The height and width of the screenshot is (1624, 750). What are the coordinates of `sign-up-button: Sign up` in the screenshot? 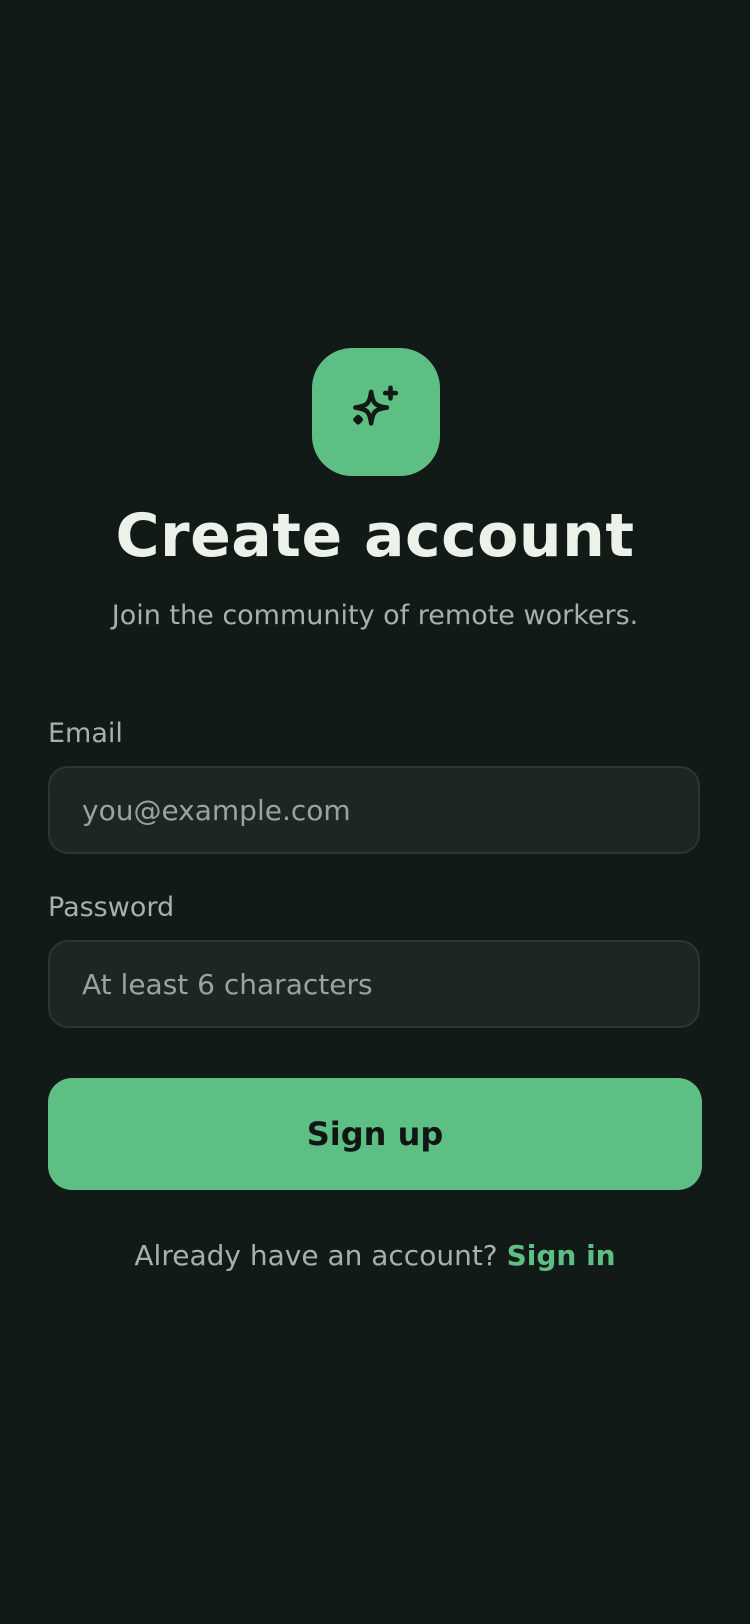 It's located at (375, 1134).